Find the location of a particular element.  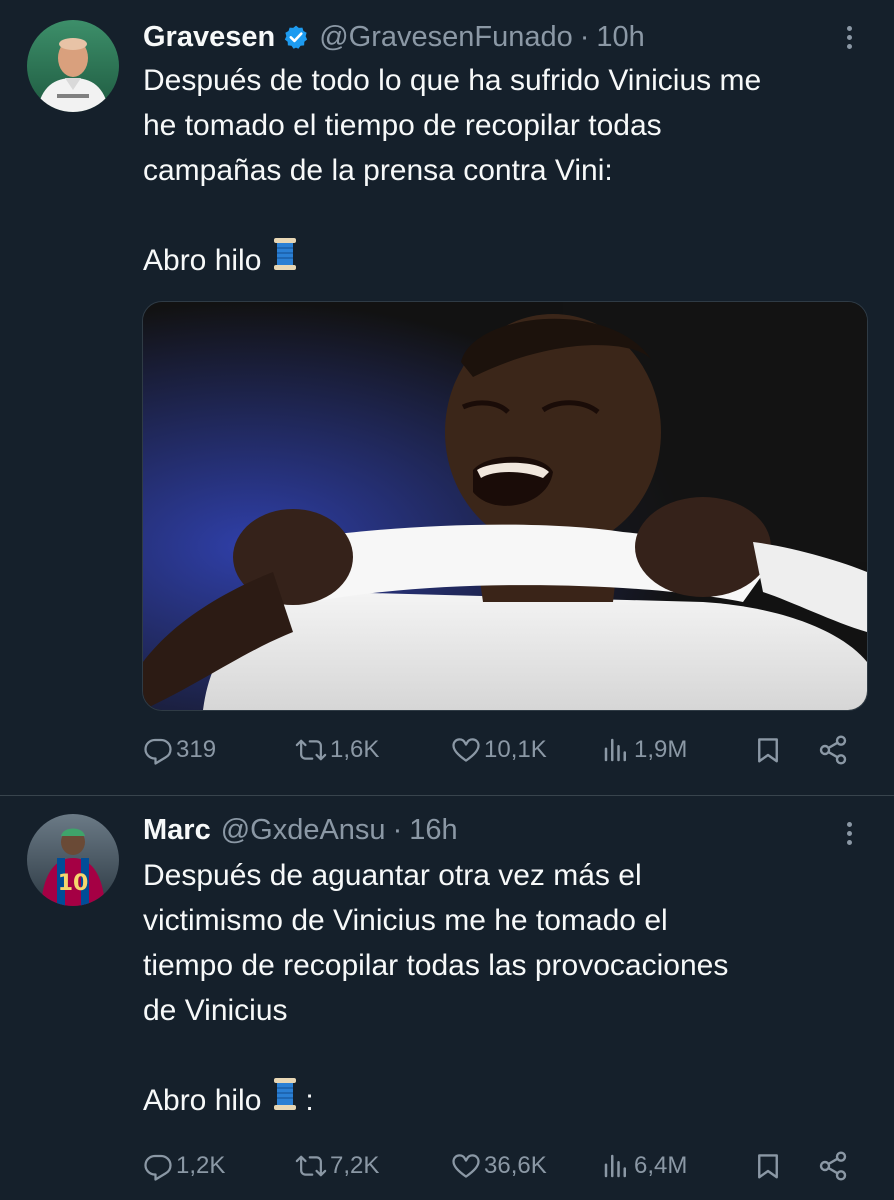

reply-count: 1,2K is located at coordinates (201, 1165).